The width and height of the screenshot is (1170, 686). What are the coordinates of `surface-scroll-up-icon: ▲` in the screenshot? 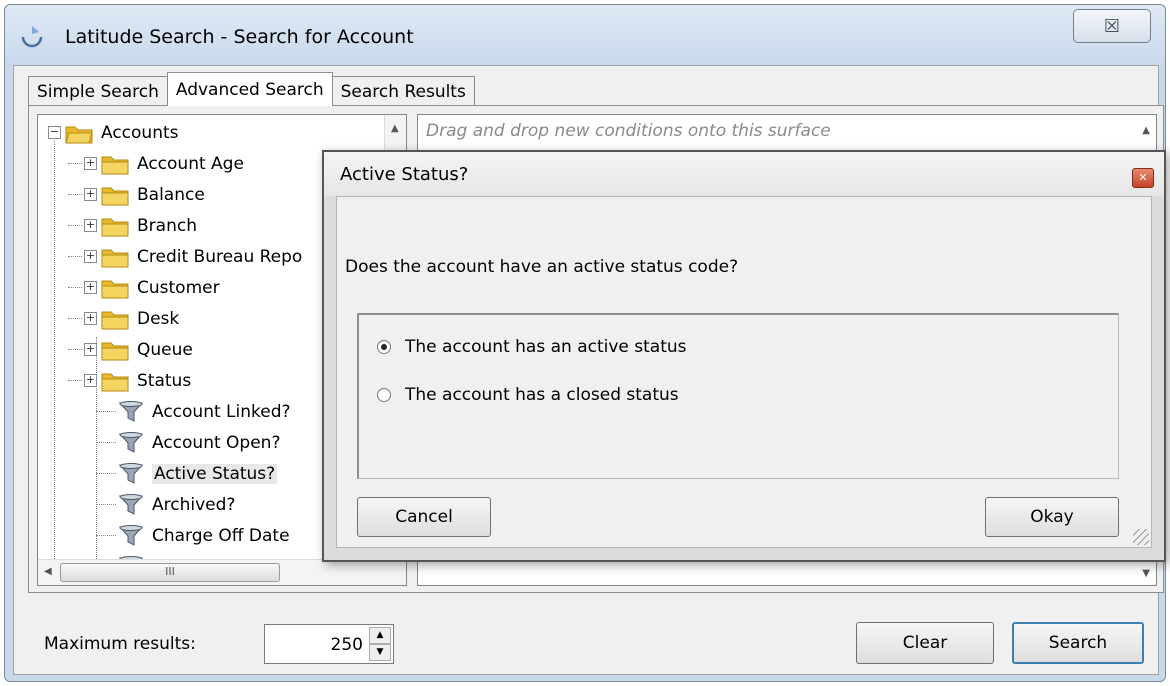 It's located at (1146, 130).